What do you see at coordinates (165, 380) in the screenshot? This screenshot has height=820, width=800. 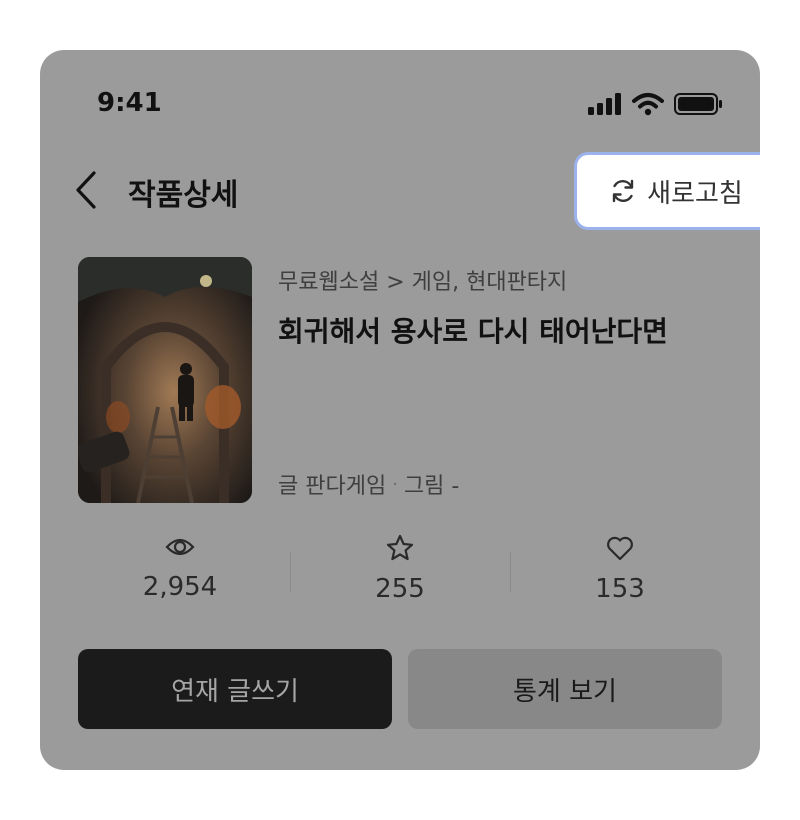 I see `book-cover-image` at bounding box center [165, 380].